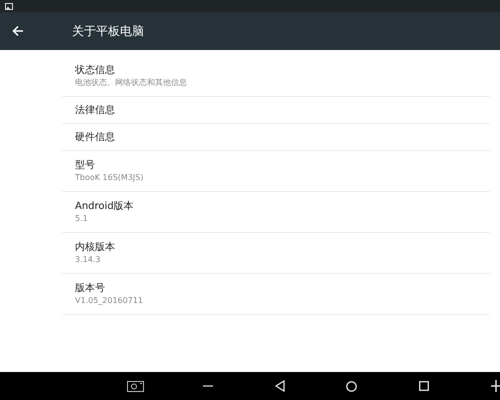 This screenshot has height=400, width=500. What do you see at coordinates (95, 137) in the screenshot?
I see `item-title: 硬件信息` at bounding box center [95, 137].